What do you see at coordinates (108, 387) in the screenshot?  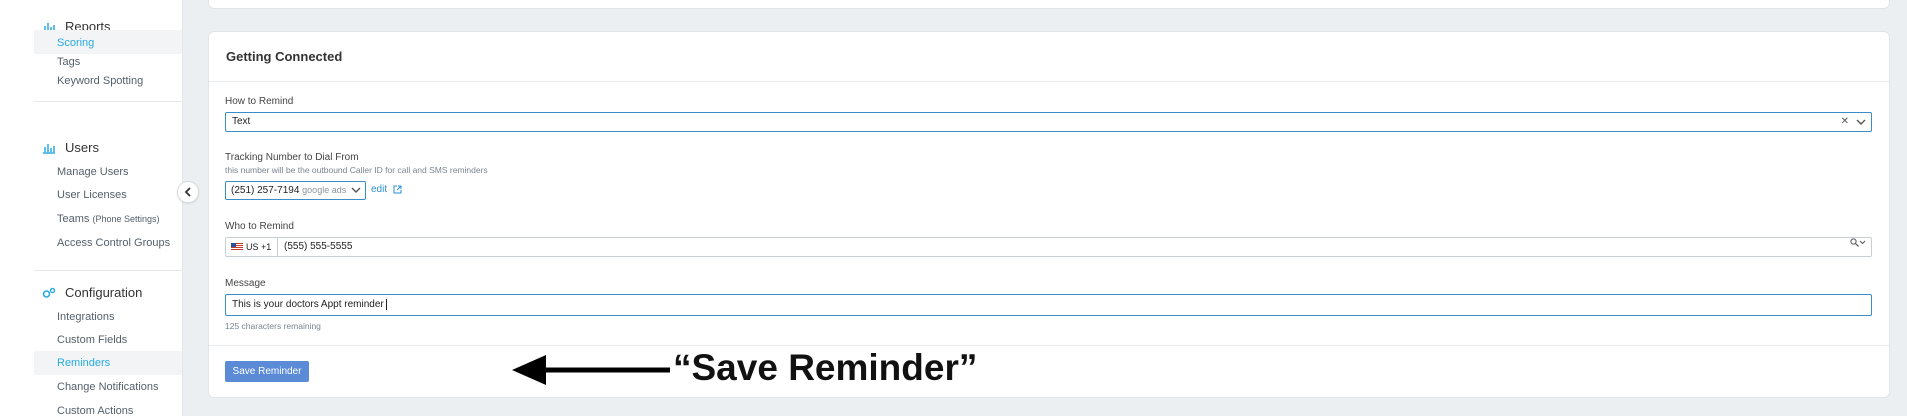 I see `sidebar-item-change-notifications: Change Notifications` at bounding box center [108, 387].